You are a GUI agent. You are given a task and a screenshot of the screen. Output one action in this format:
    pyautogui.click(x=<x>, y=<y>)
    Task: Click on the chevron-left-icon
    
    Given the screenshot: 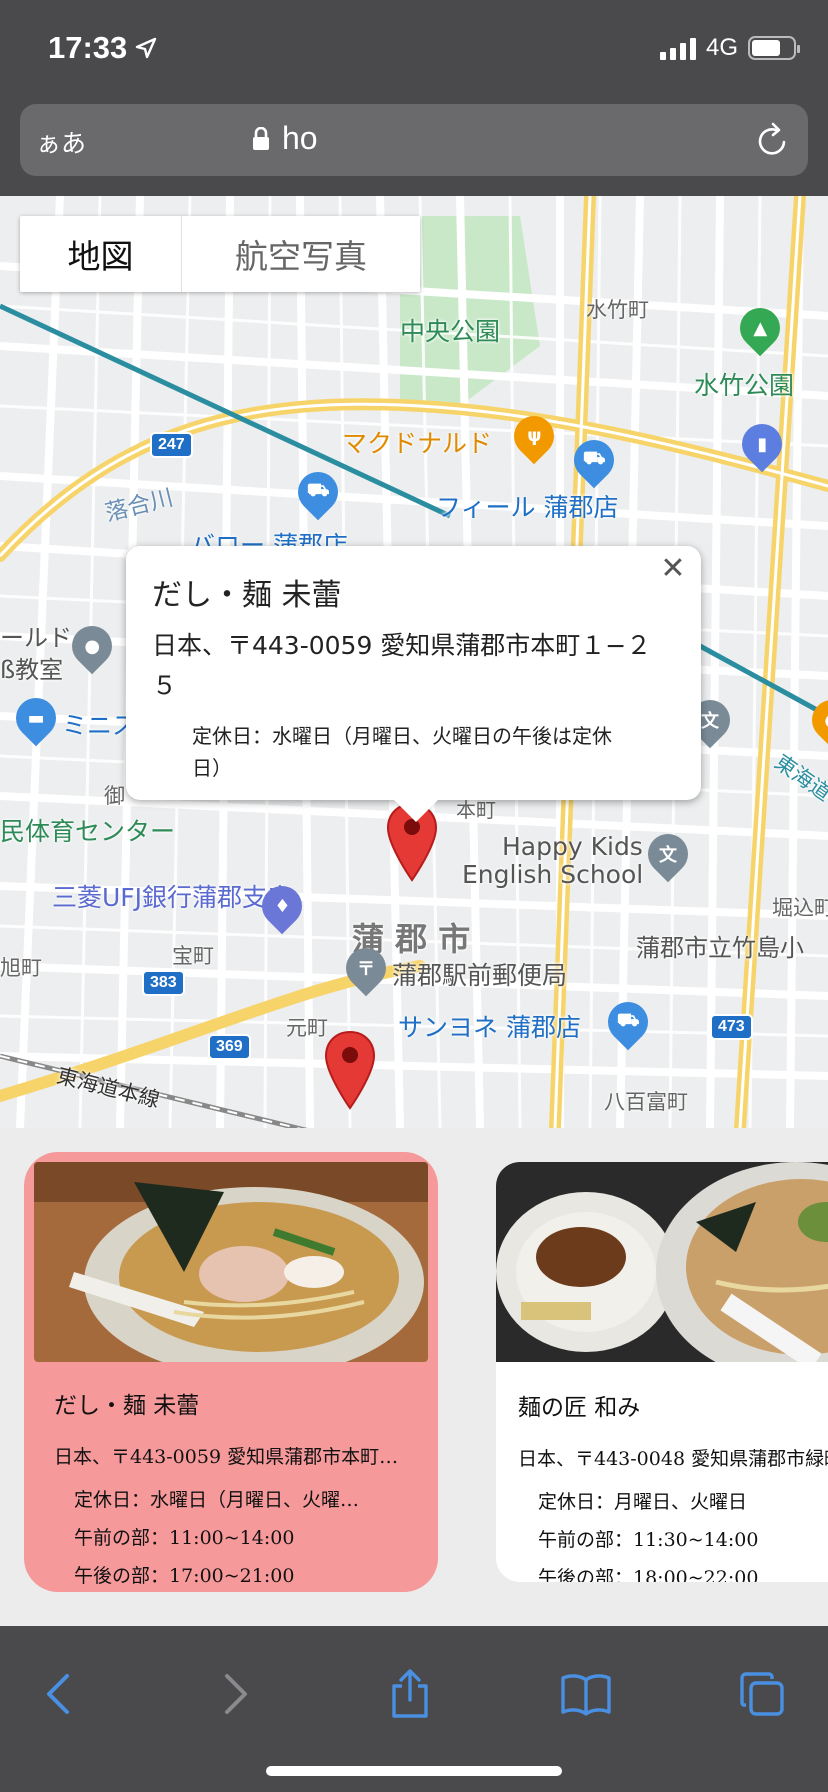 What is the action you would take?
    pyautogui.click(x=58, y=1694)
    